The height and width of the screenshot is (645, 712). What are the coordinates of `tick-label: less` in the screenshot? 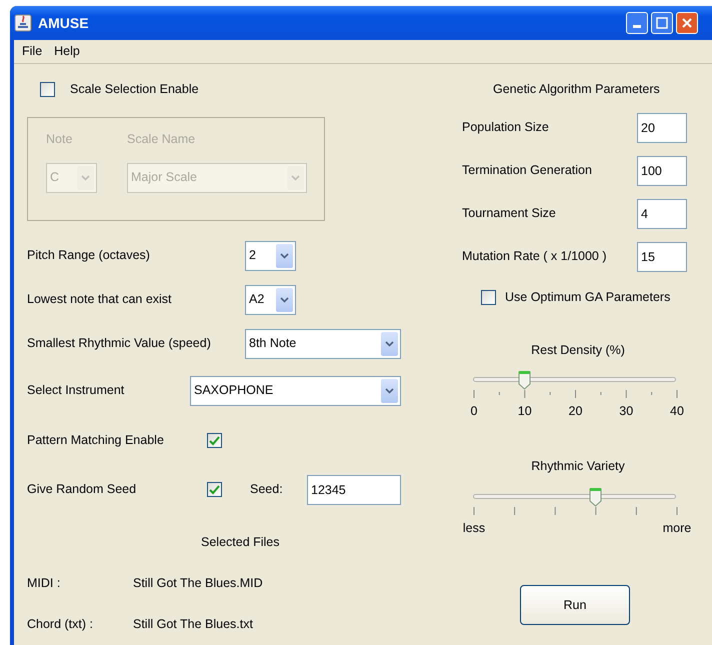 It's located at (474, 528).